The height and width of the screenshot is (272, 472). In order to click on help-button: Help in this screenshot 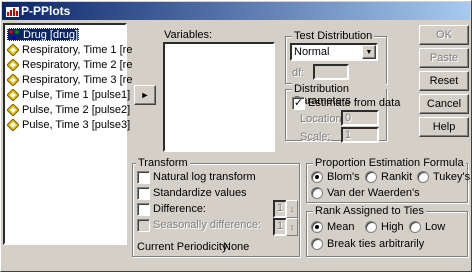, I will do `click(444, 127)`.